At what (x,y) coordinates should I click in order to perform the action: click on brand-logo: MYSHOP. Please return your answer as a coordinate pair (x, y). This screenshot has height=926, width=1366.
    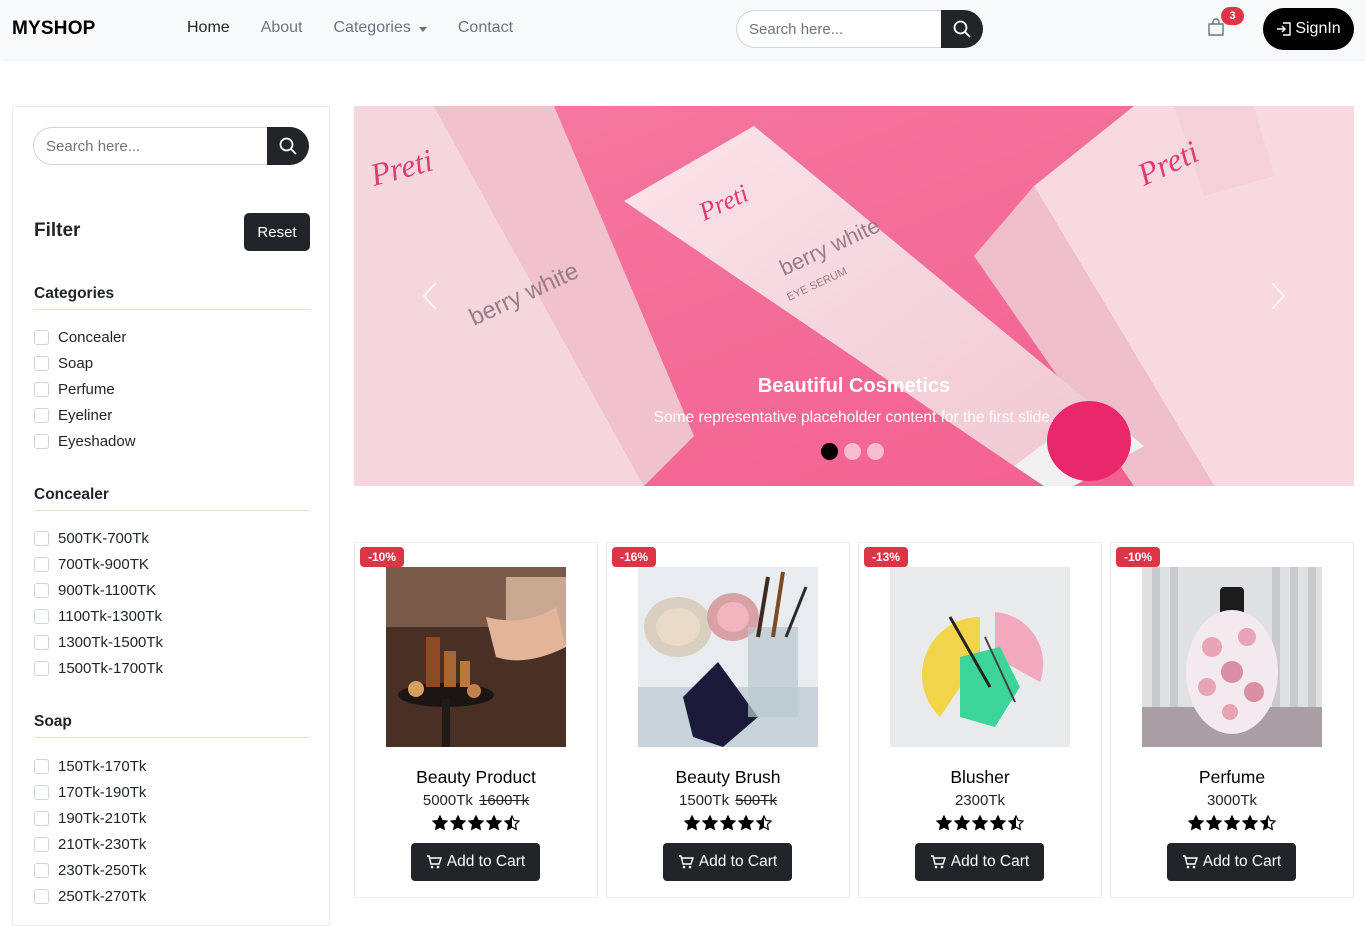
    Looking at the image, I should click on (54, 29).